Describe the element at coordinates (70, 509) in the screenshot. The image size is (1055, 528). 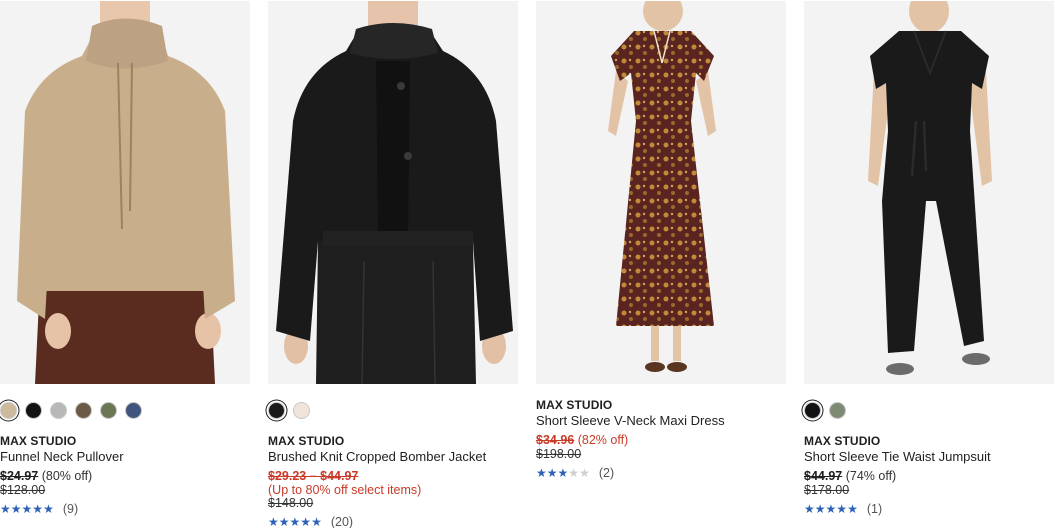
I see `review-count: (9)` at that location.